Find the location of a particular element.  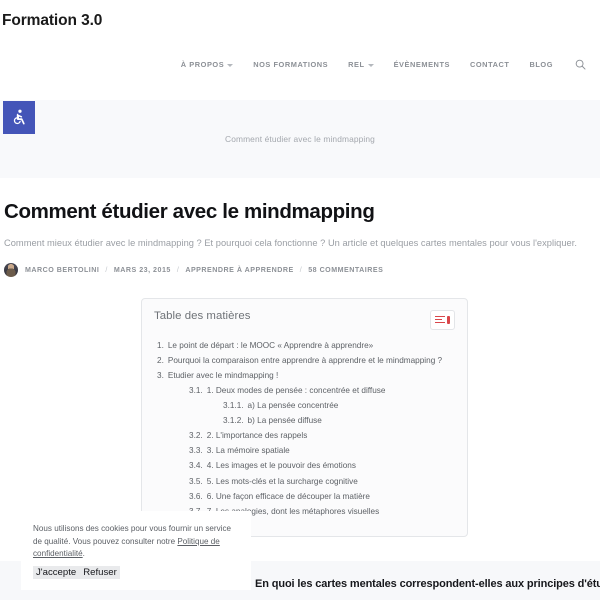

toc-item-label: Etudier avec le mindmapping ! is located at coordinates (223, 375).